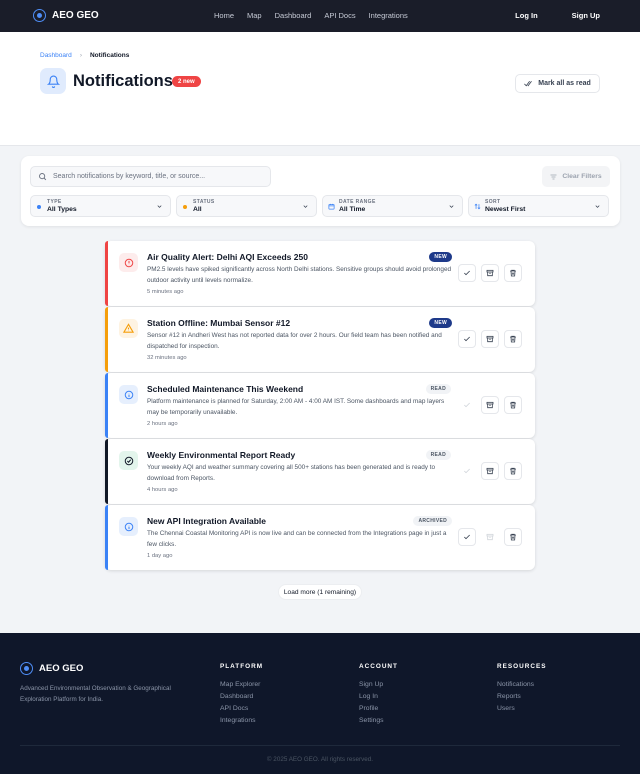  What do you see at coordinates (521, 697) in the screenshot?
I see `footer-link-reports: Reports` at bounding box center [521, 697].